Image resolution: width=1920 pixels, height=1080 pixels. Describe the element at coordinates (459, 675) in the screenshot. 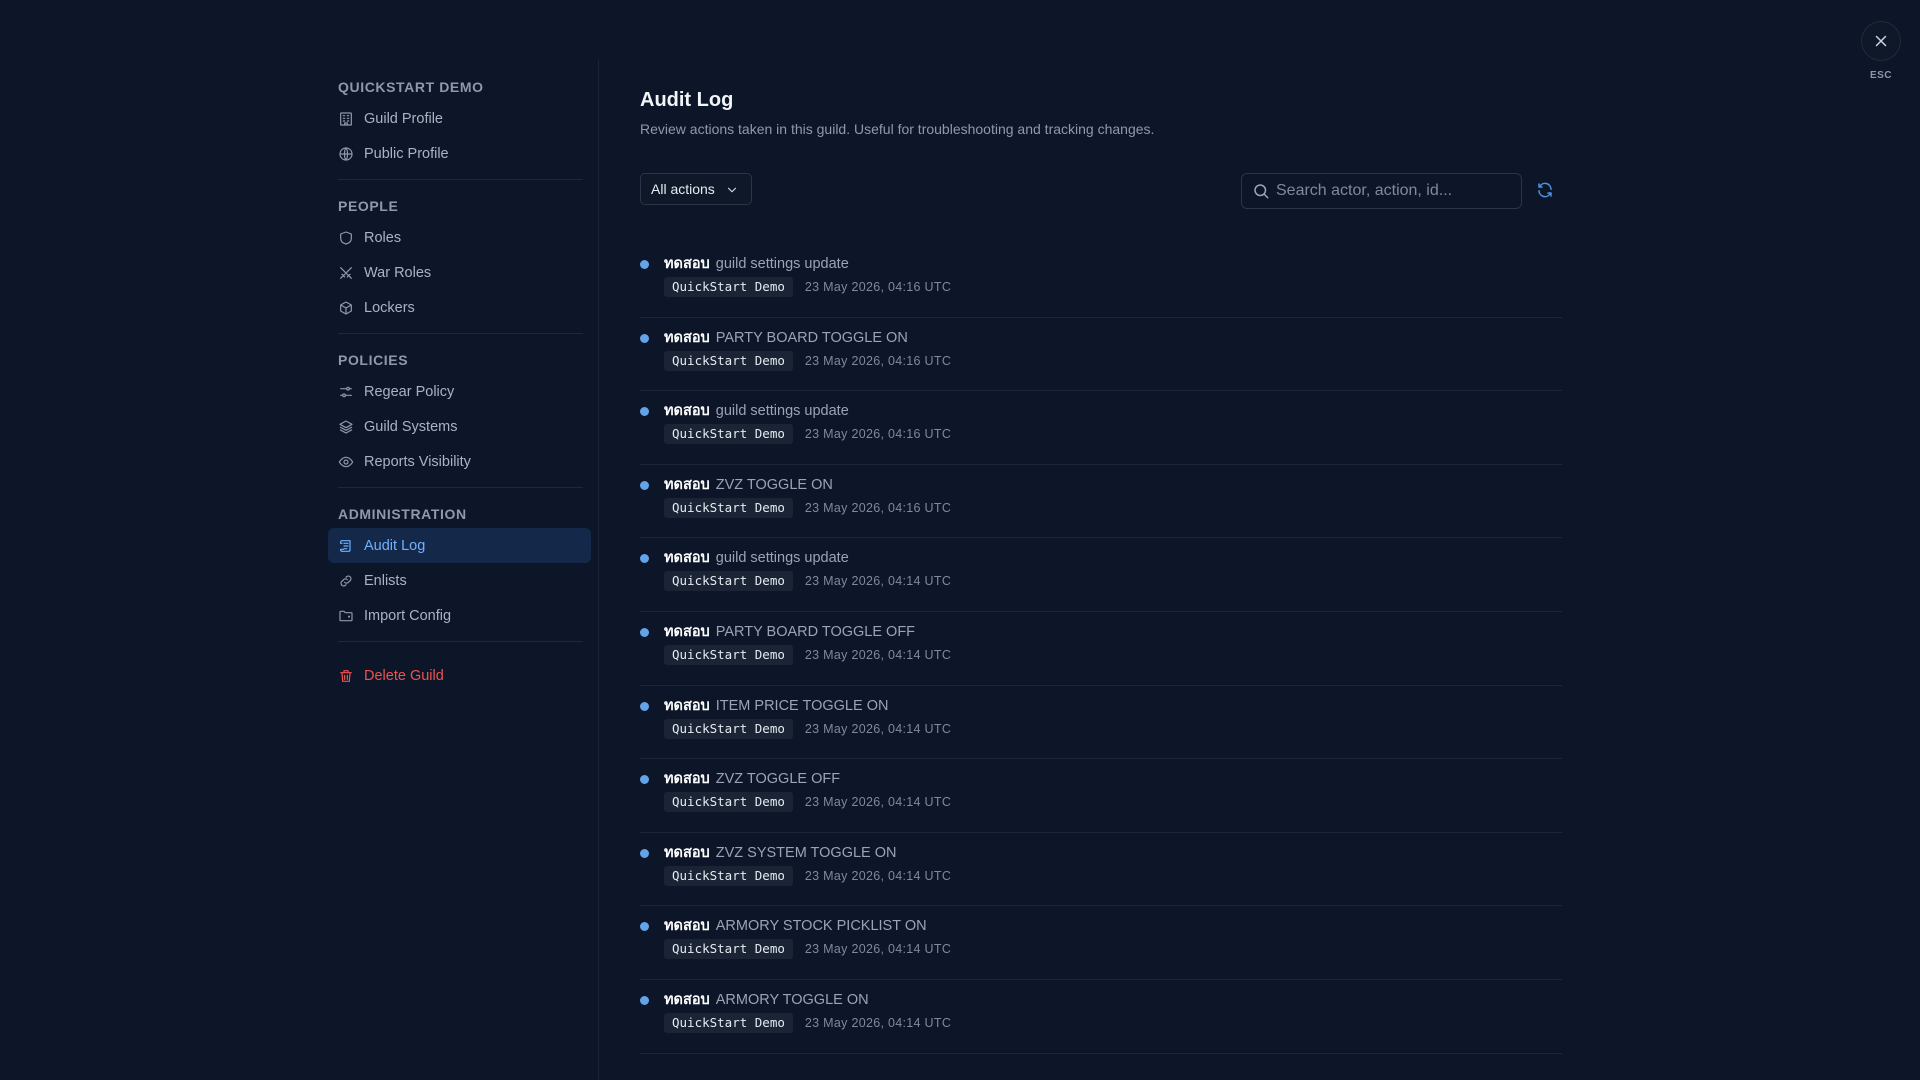

I see `delete-guild-button: Delete Guild` at that location.